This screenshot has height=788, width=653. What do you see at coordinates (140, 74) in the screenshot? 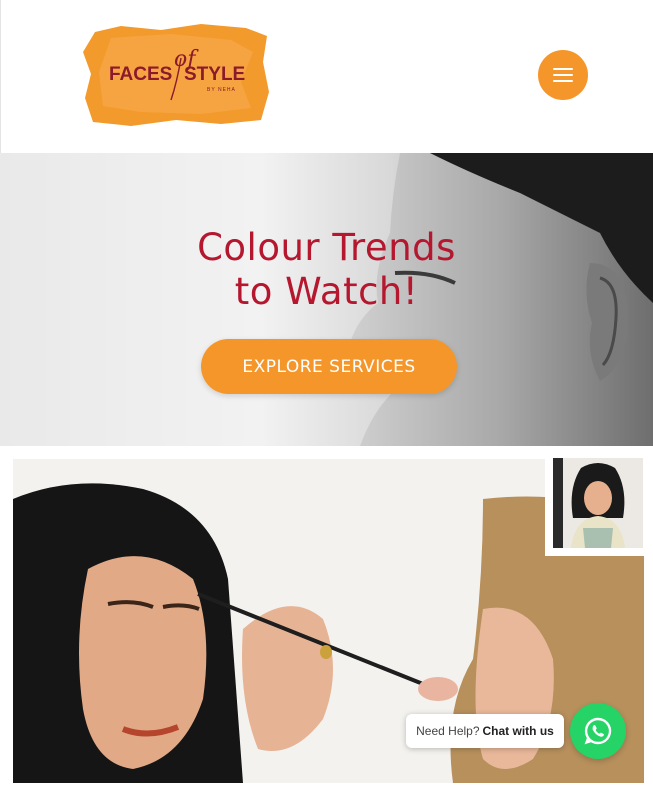
I see `logo-word-faces: FACES` at bounding box center [140, 74].